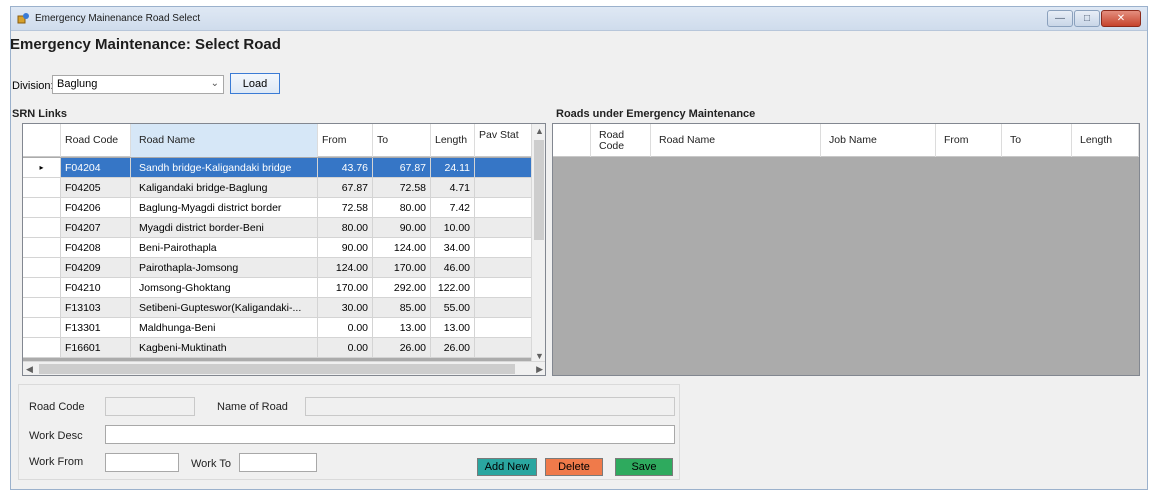 The image size is (1154, 493). I want to click on cell-length: 55.00, so click(453, 308).